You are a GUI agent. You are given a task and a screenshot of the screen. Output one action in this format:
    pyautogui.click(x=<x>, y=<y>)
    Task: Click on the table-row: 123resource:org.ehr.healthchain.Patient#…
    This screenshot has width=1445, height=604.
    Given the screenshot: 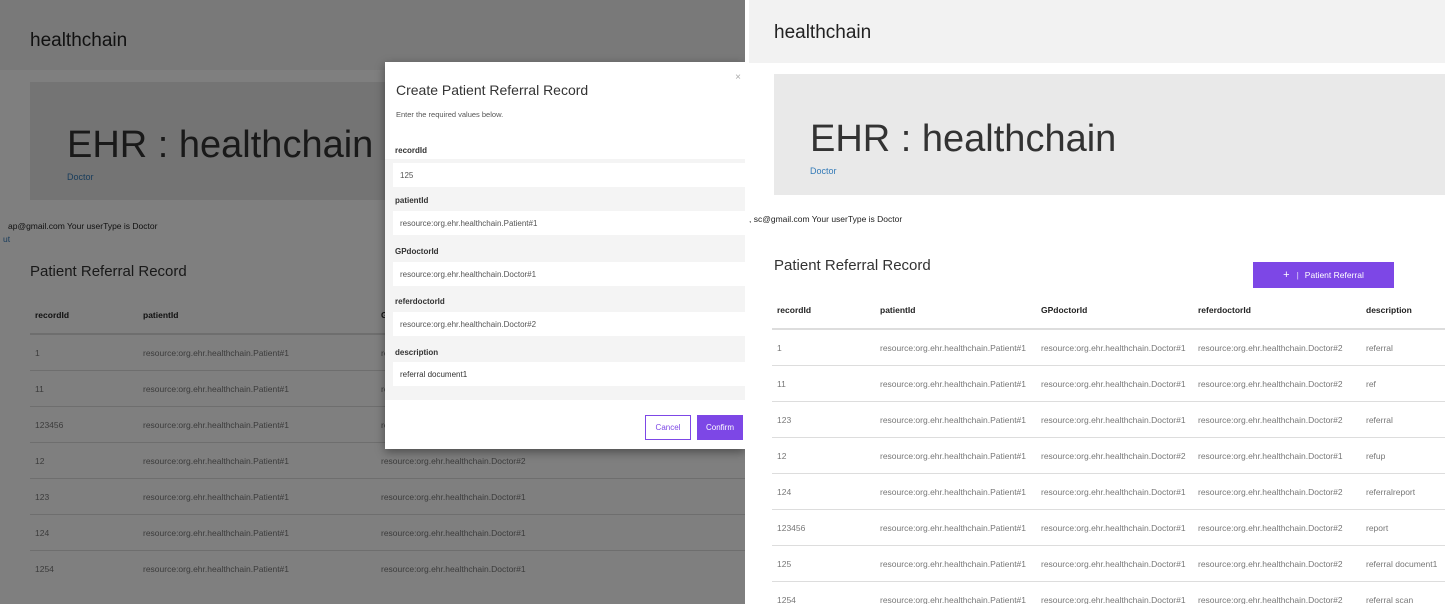 What is the action you would take?
    pyautogui.click(x=1108, y=419)
    